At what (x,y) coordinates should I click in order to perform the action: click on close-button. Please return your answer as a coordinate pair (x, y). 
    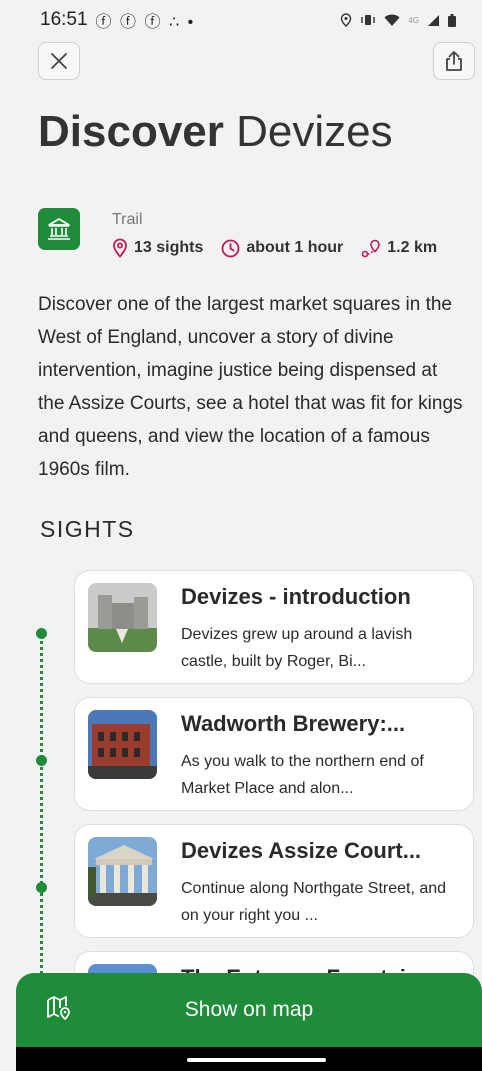
    Looking at the image, I should click on (59, 61).